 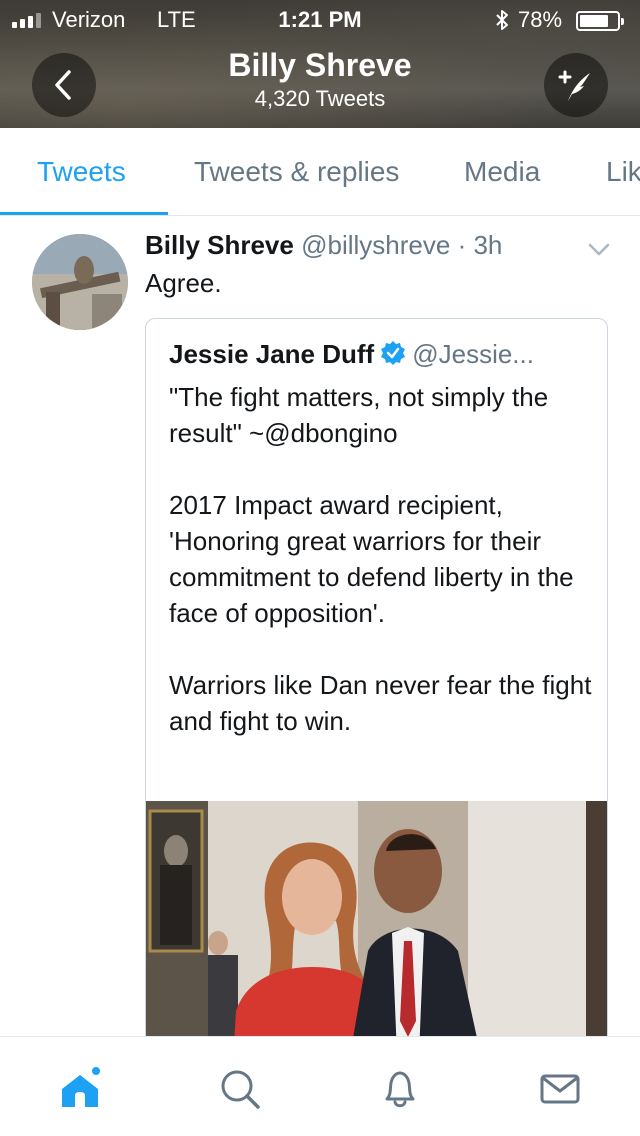 What do you see at coordinates (400, 1089) in the screenshot?
I see `notifications-bell-icon` at bounding box center [400, 1089].